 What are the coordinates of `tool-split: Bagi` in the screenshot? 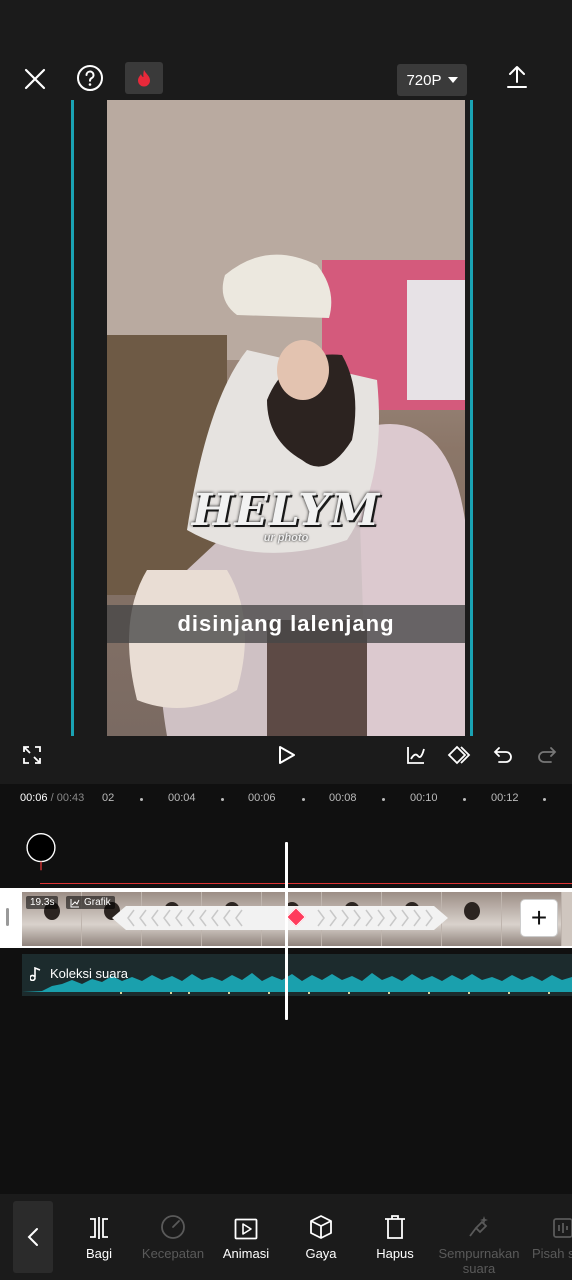 It's located at (99, 1233).